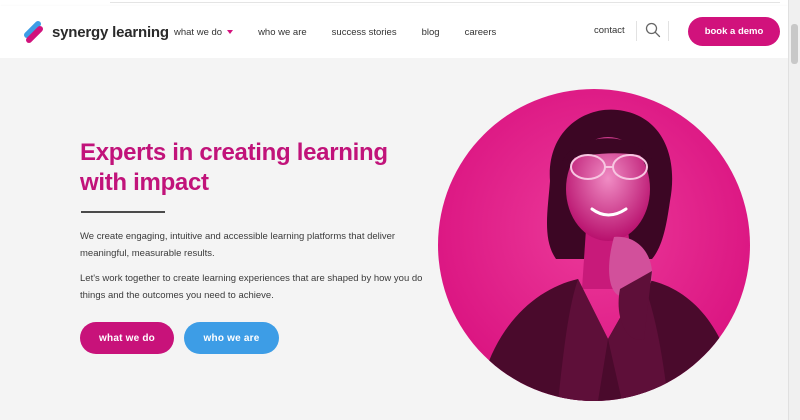  Describe the element at coordinates (609, 30) in the screenshot. I see `contact-link: contact` at that location.